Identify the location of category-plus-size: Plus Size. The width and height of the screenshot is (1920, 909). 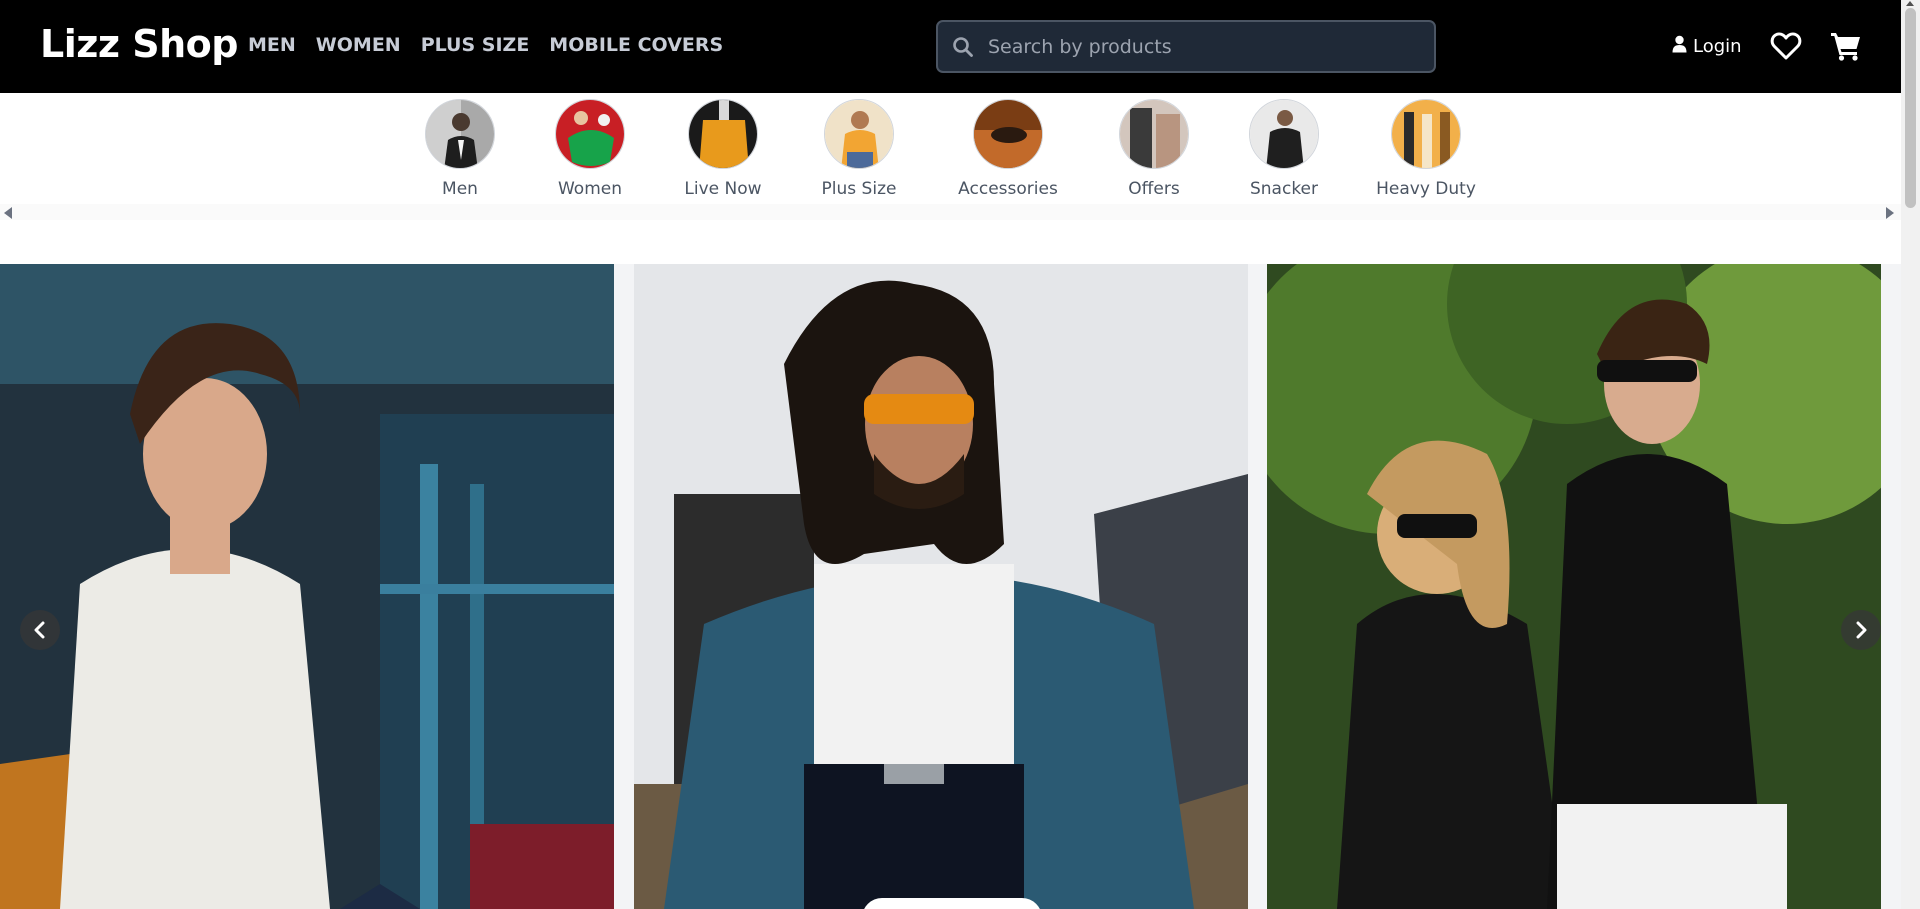
(859, 149).